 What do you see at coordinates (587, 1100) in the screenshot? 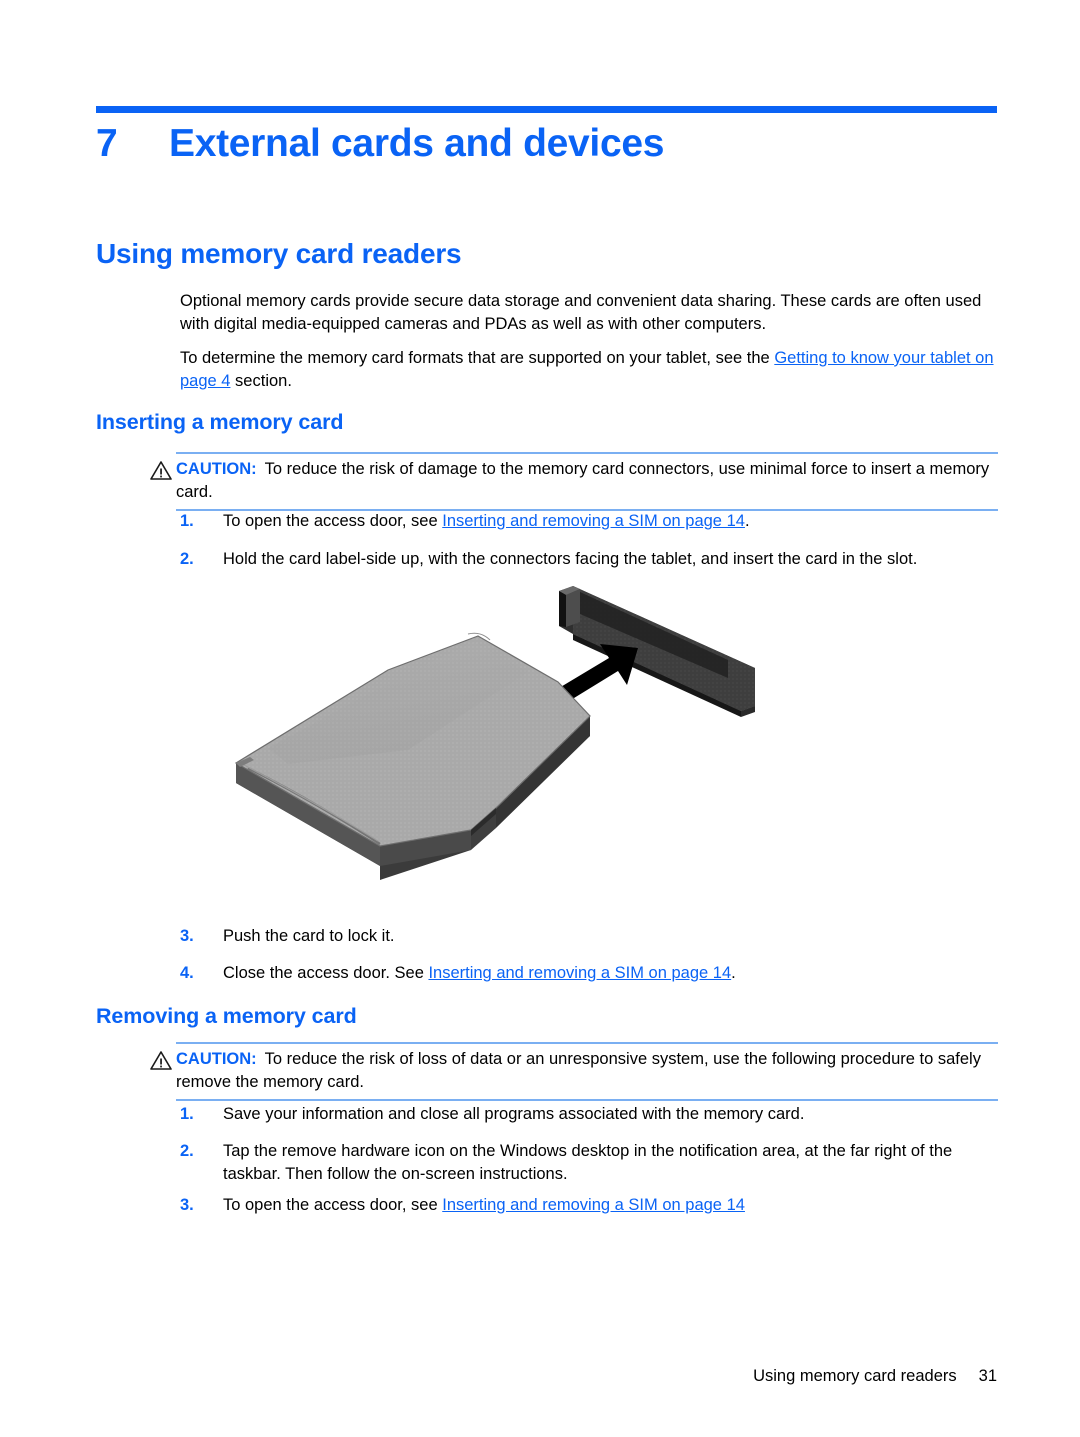
I see `caution-rule-bottom` at bounding box center [587, 1100].